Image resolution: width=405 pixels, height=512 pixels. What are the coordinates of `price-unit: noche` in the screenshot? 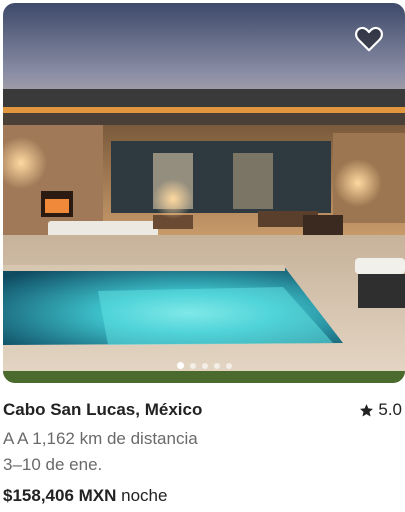 It's located at (144, 495).